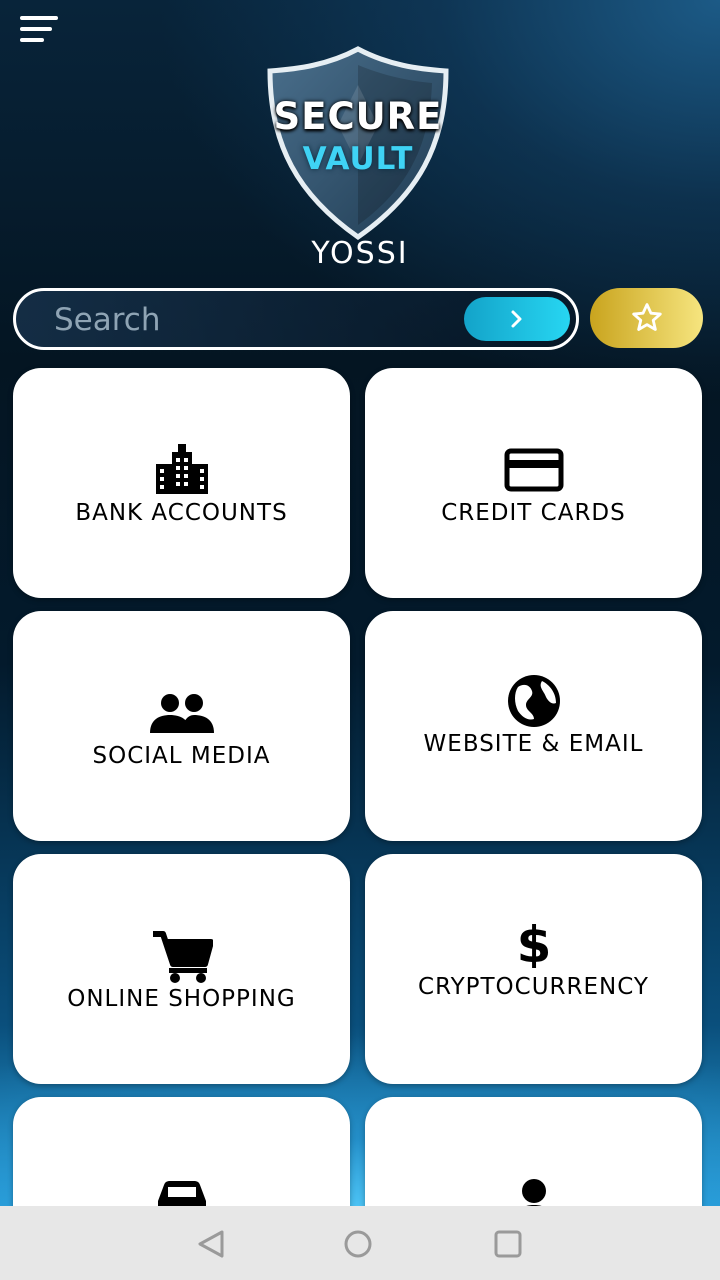  I want to click on hamburger-menu-icon, so click(40, 31).